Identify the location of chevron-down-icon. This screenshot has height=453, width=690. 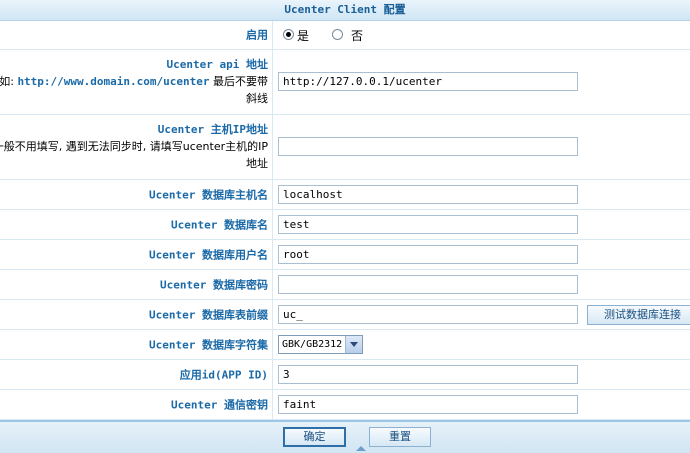
(353, 344).